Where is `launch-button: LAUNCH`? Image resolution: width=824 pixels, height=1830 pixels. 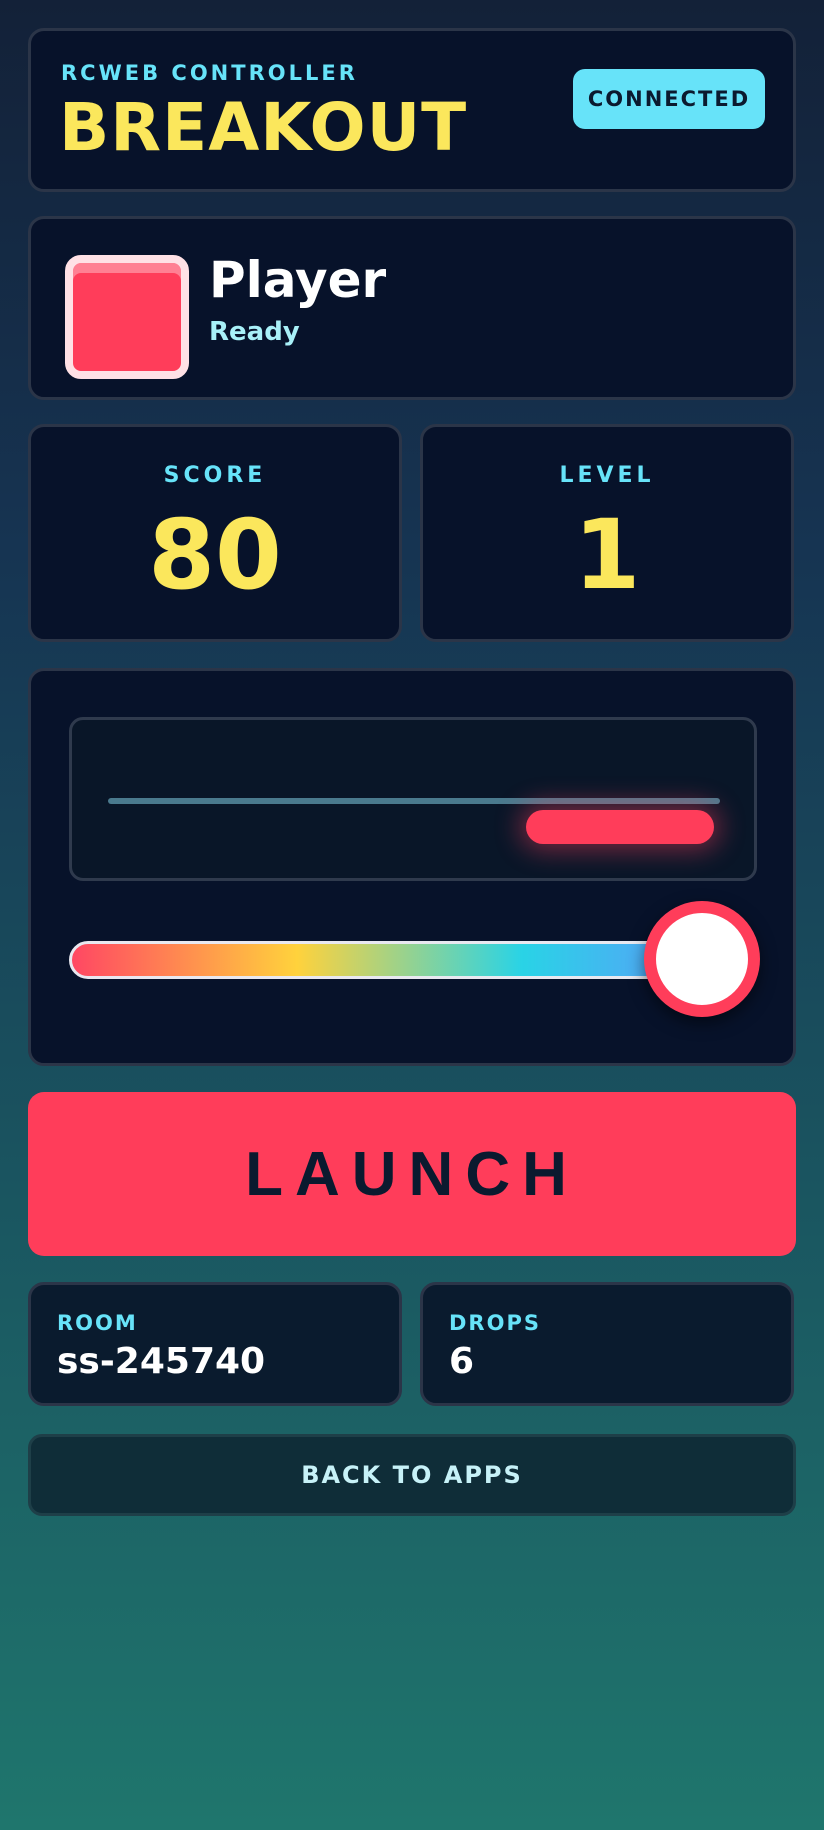
launch-button: LAUNCH is located at coordinates (412, 1174).